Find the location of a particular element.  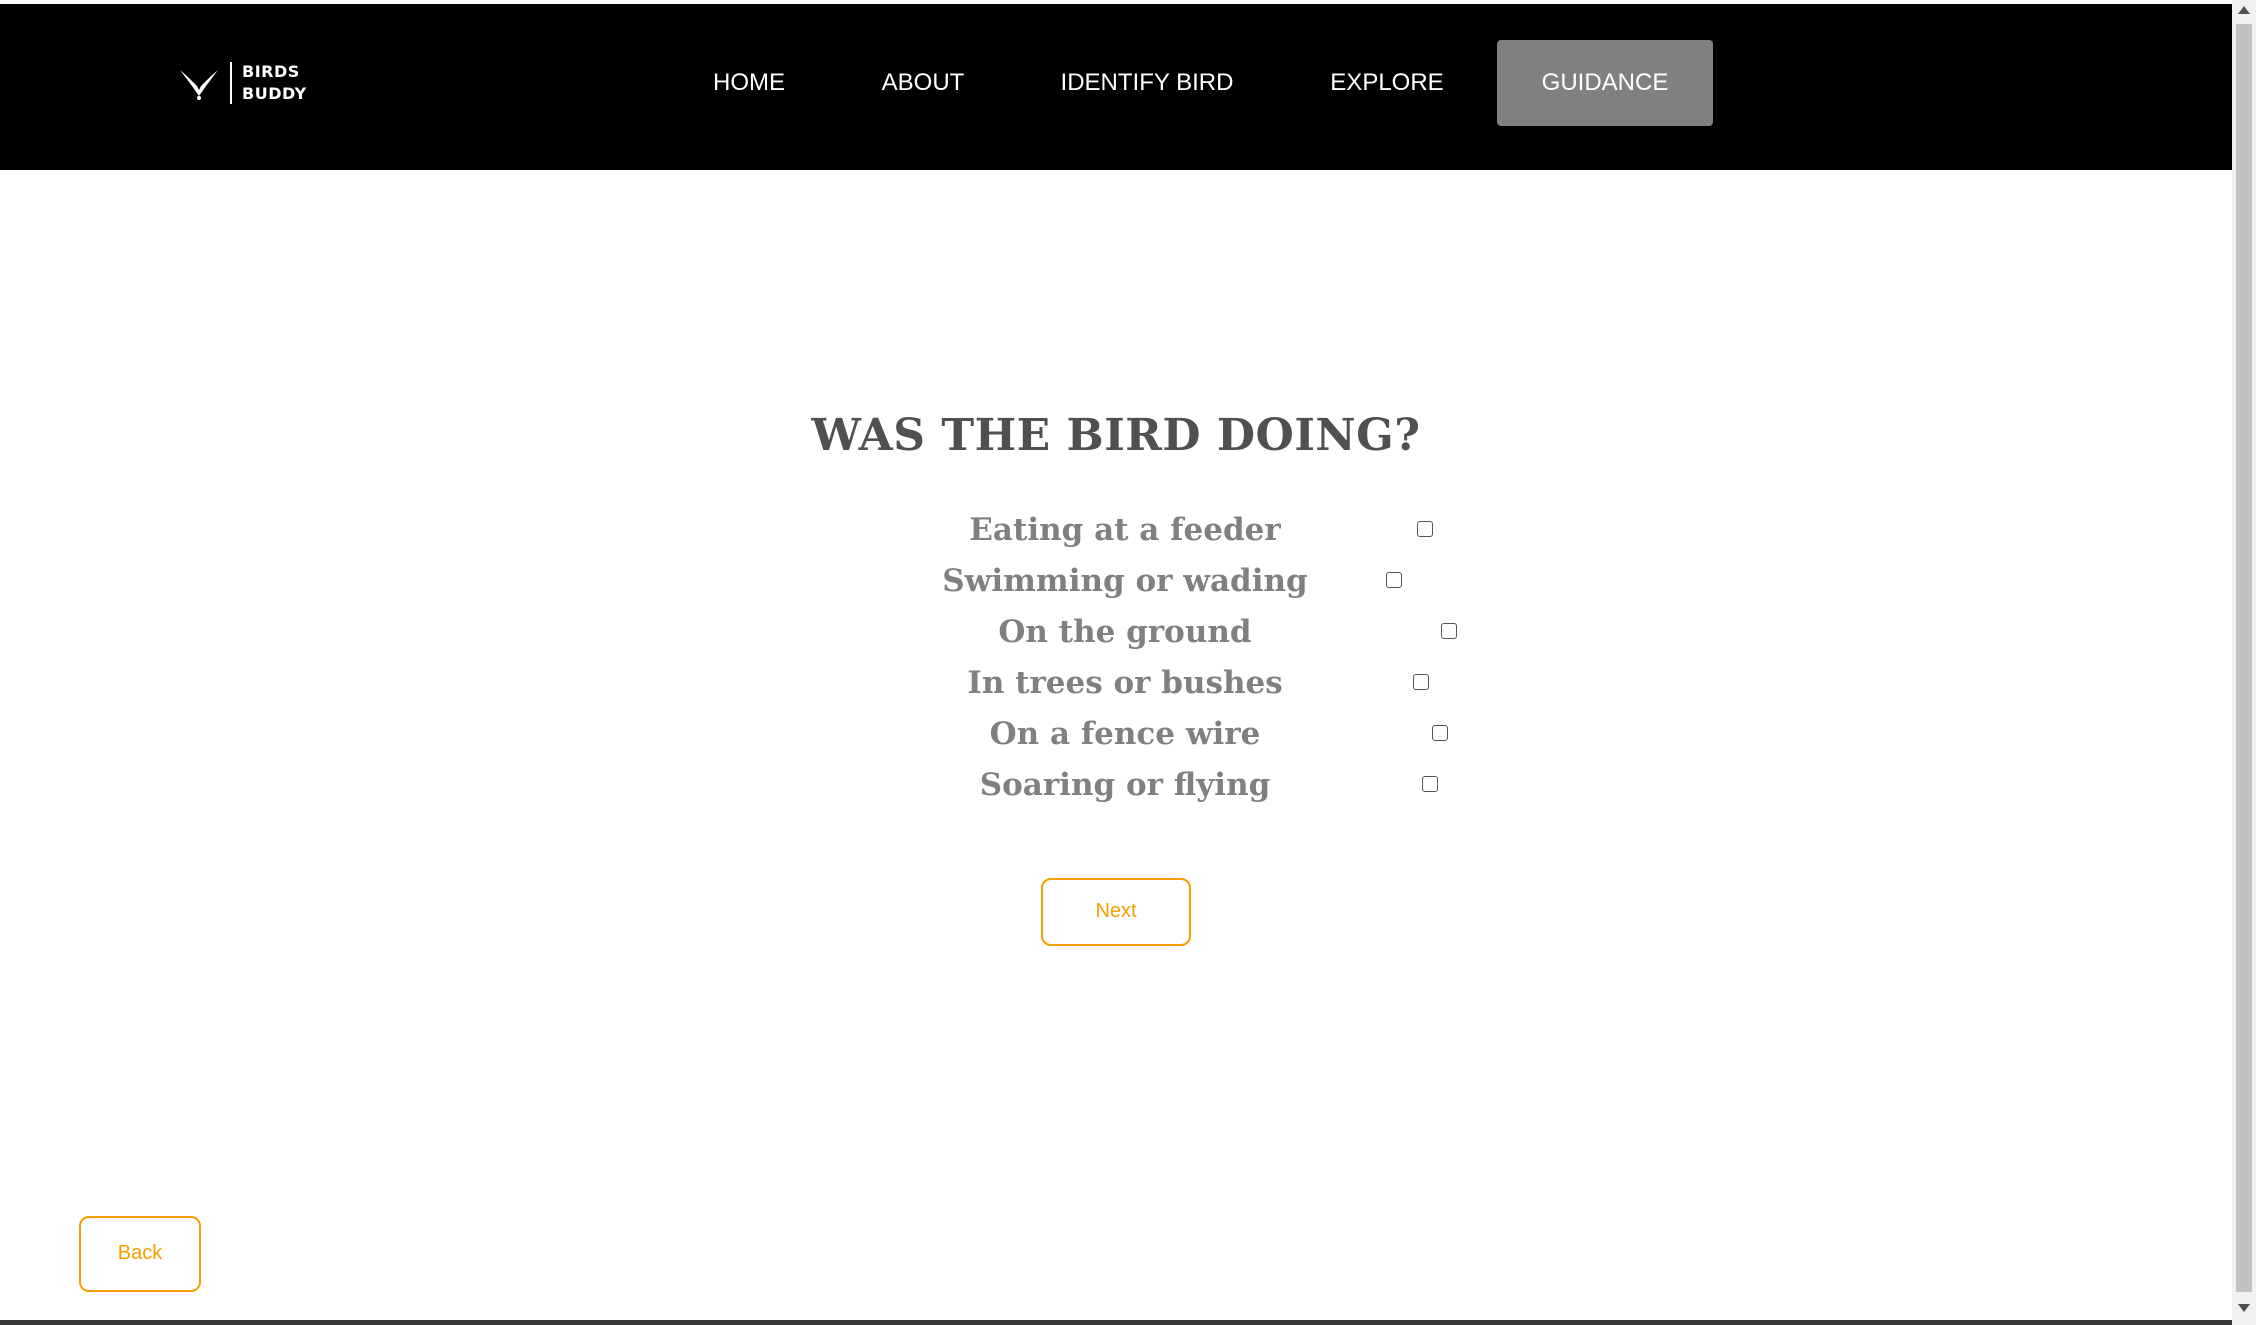

nav-explore: EXPLORE is located at coordinates (1387, 83).